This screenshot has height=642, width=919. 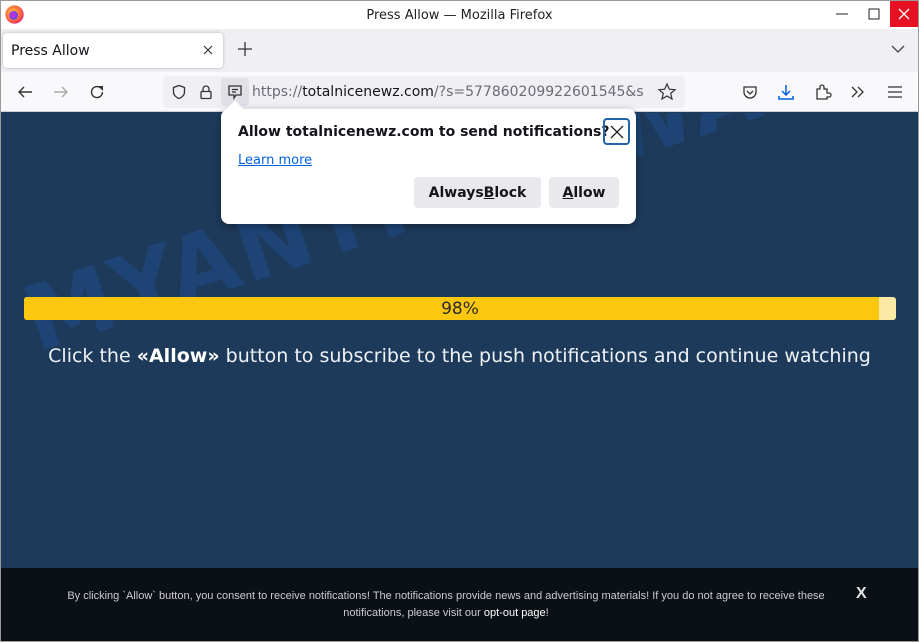 I want to click on always-block-button: Always Block, so click(x=477, y=192).